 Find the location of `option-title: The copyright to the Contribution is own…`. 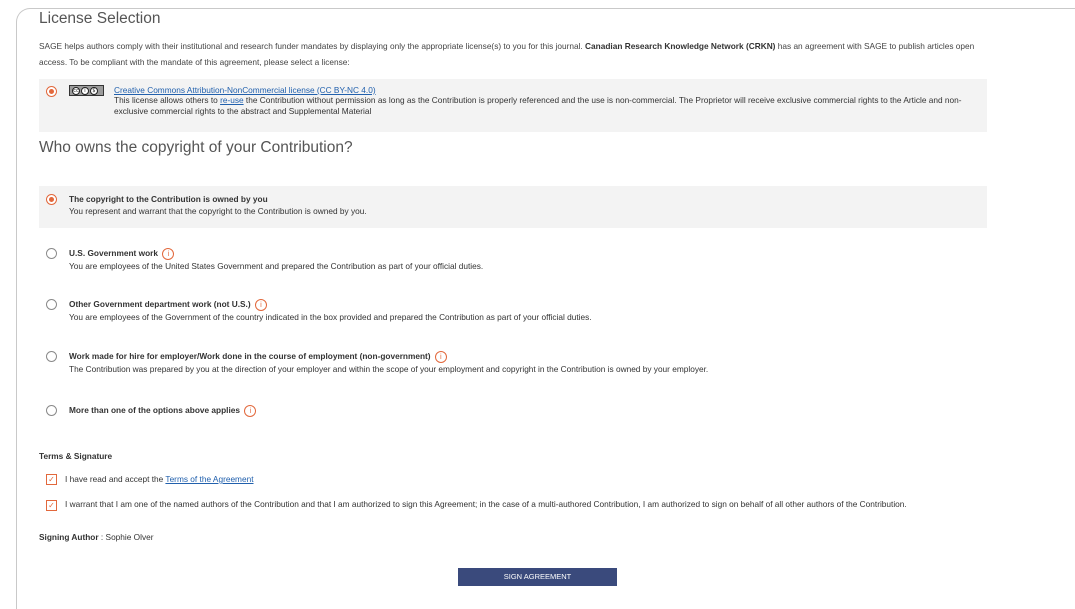

option-title: The copyright to the Contribution is own… is located at coordinates (168, 199).